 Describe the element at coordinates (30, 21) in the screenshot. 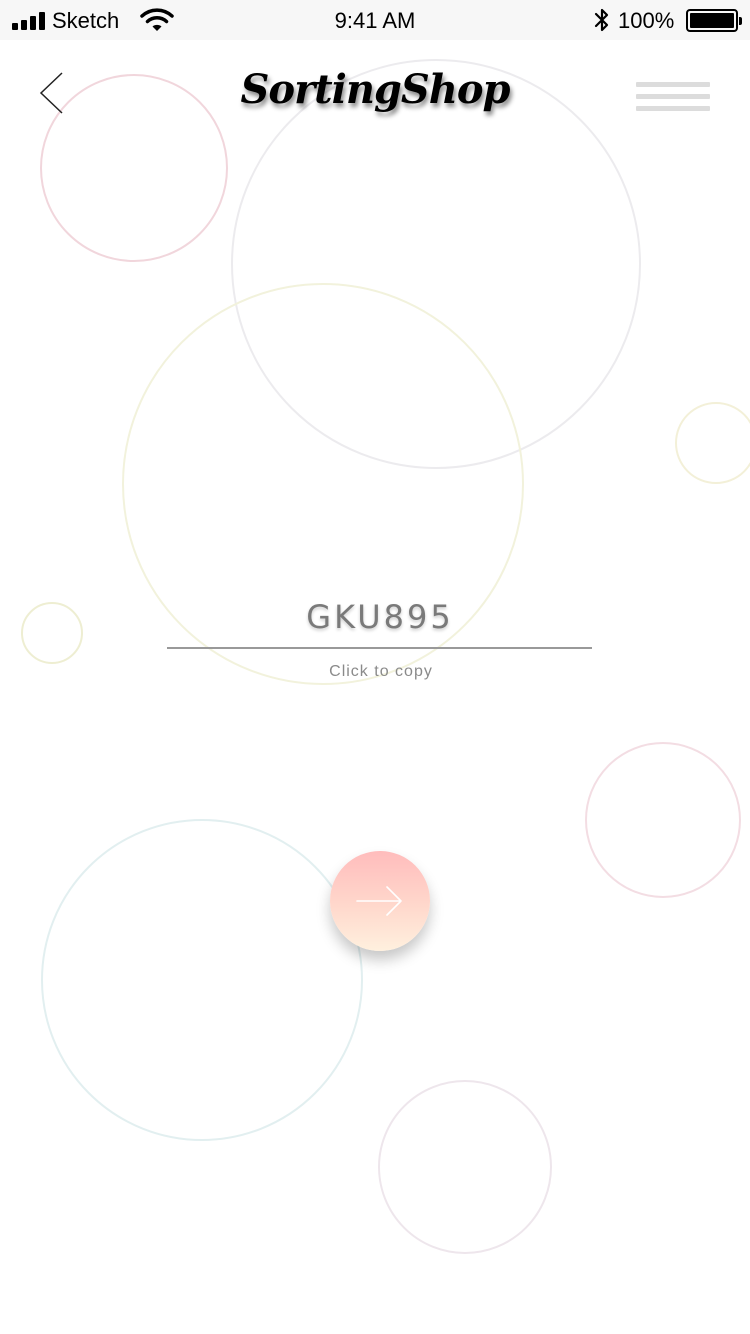

I see `signal-icon` at that location.